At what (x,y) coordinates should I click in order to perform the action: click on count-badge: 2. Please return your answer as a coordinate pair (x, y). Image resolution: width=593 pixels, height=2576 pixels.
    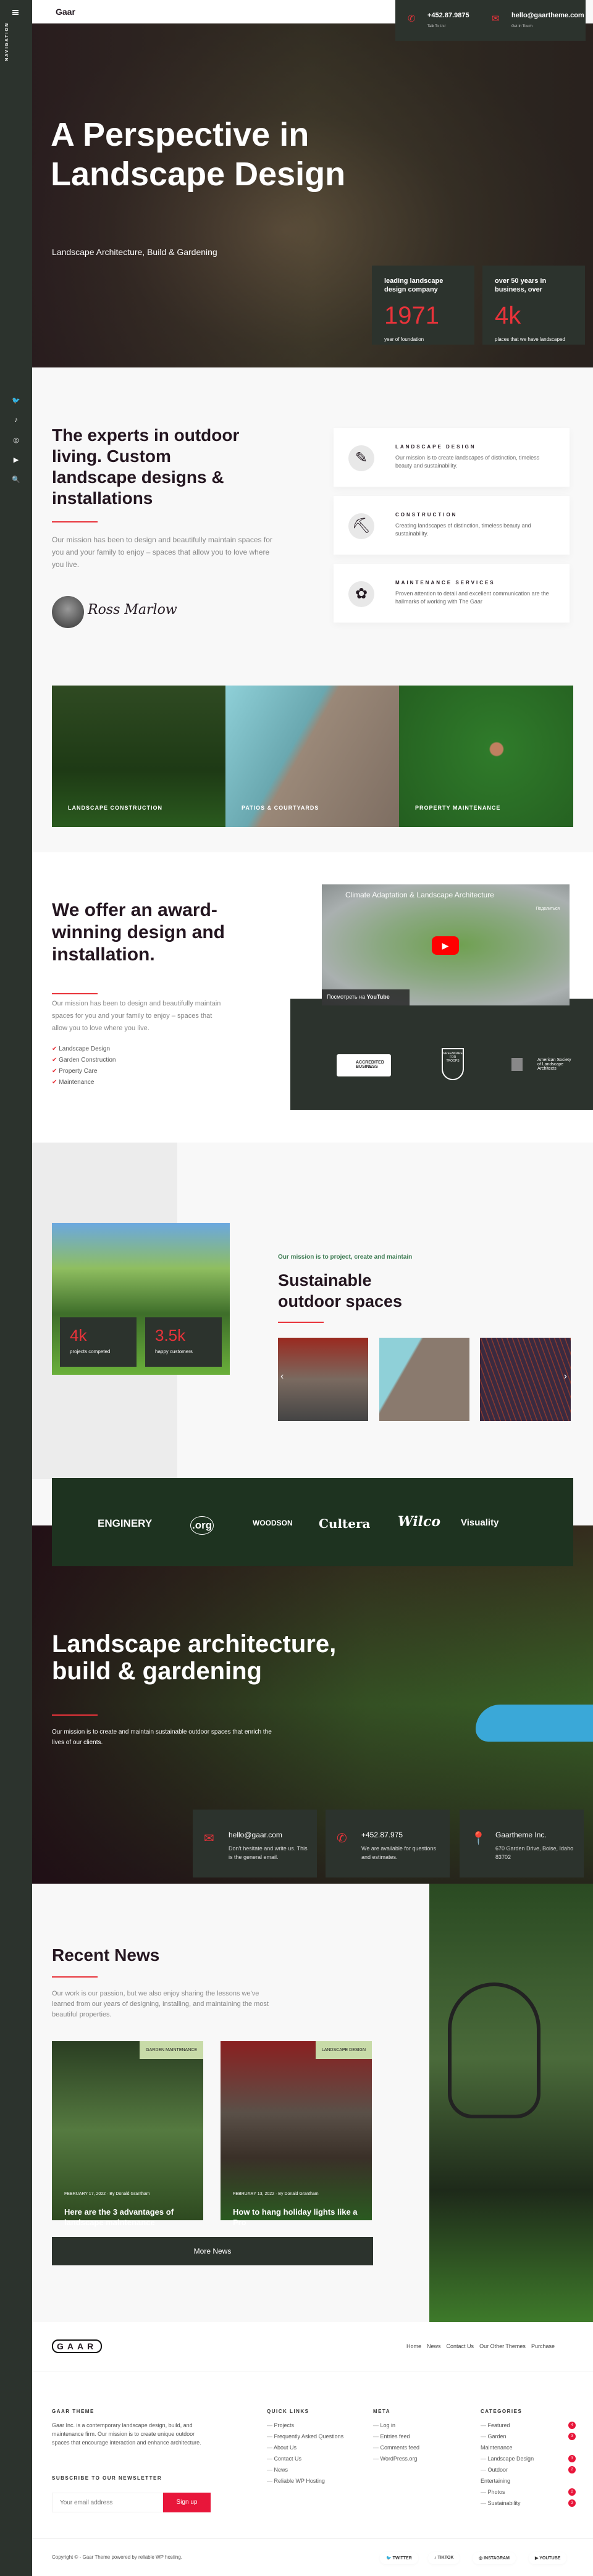
    Looking at the image, I should click on (572, 2492).